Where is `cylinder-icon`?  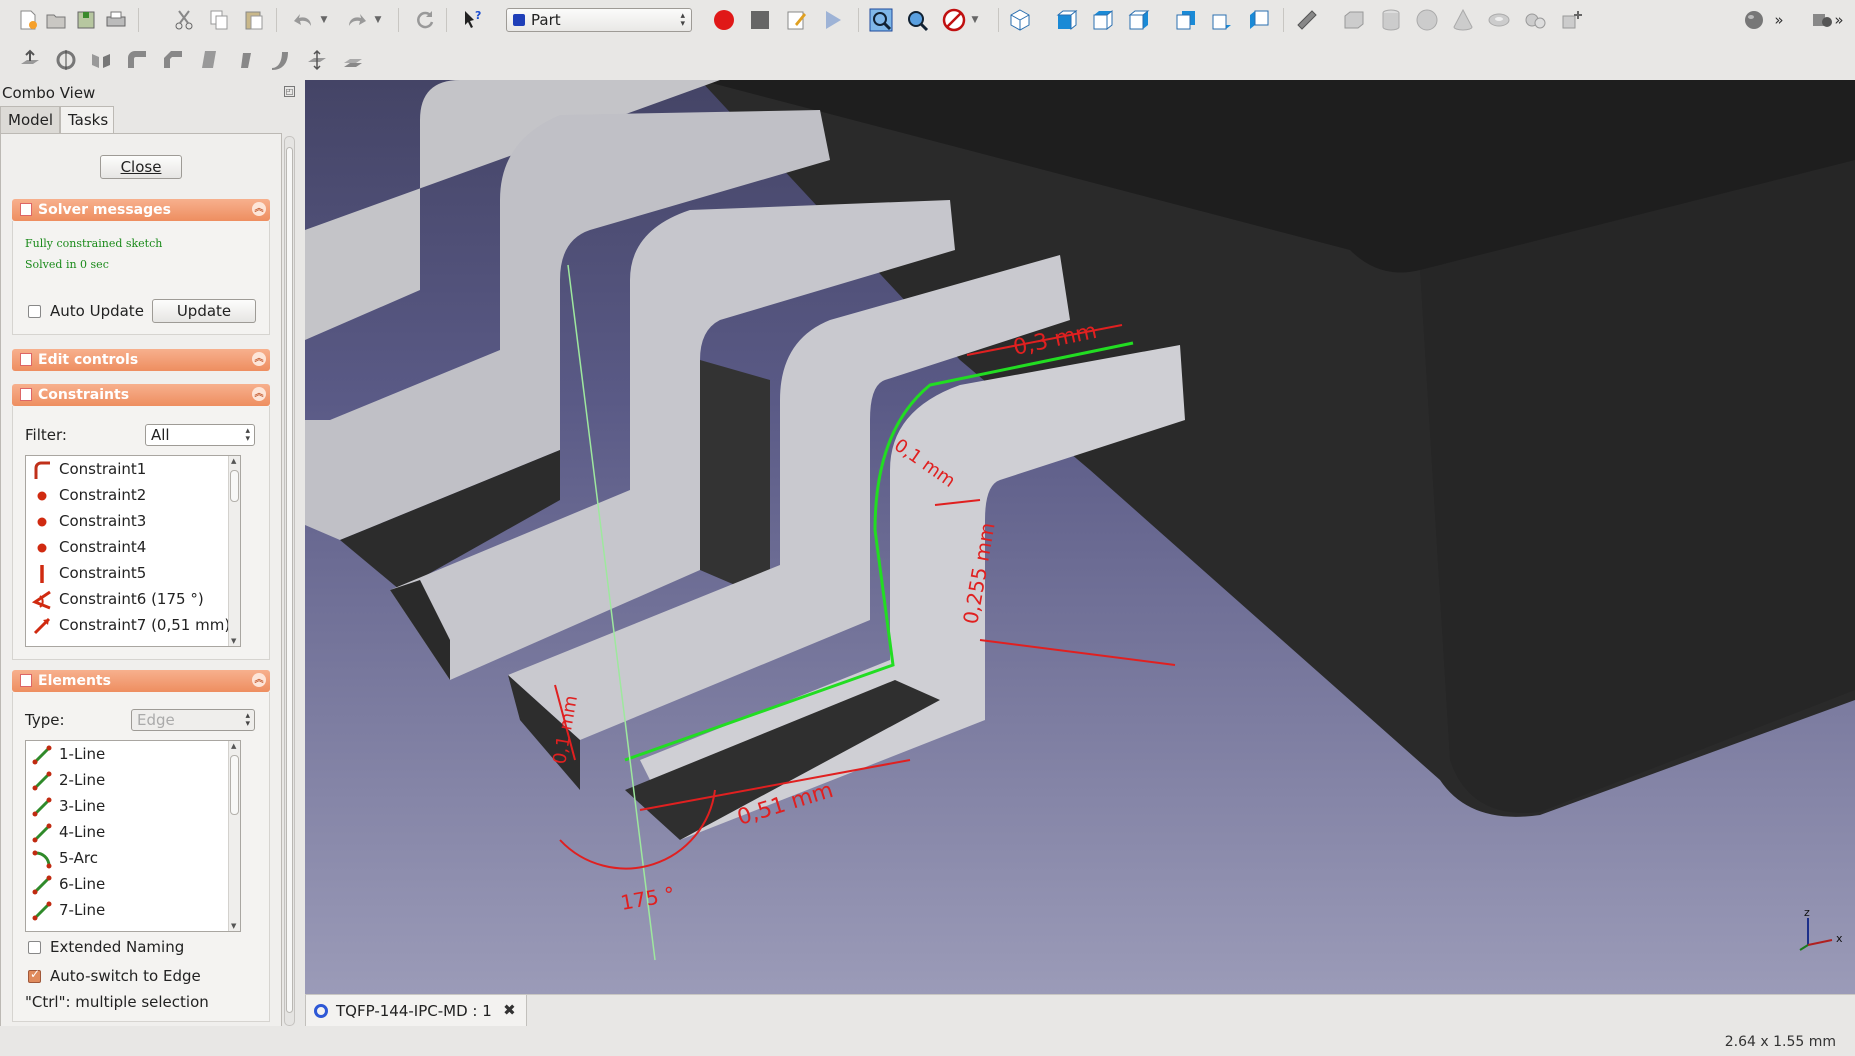
cylinder-icon is located at coordinates (1391, 20).